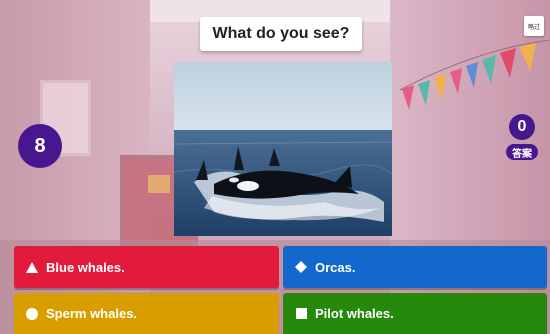 The height and width of the screenshot is (334, 550). I want to click on answer-button-orcas: Orcas., so click(415, 267).